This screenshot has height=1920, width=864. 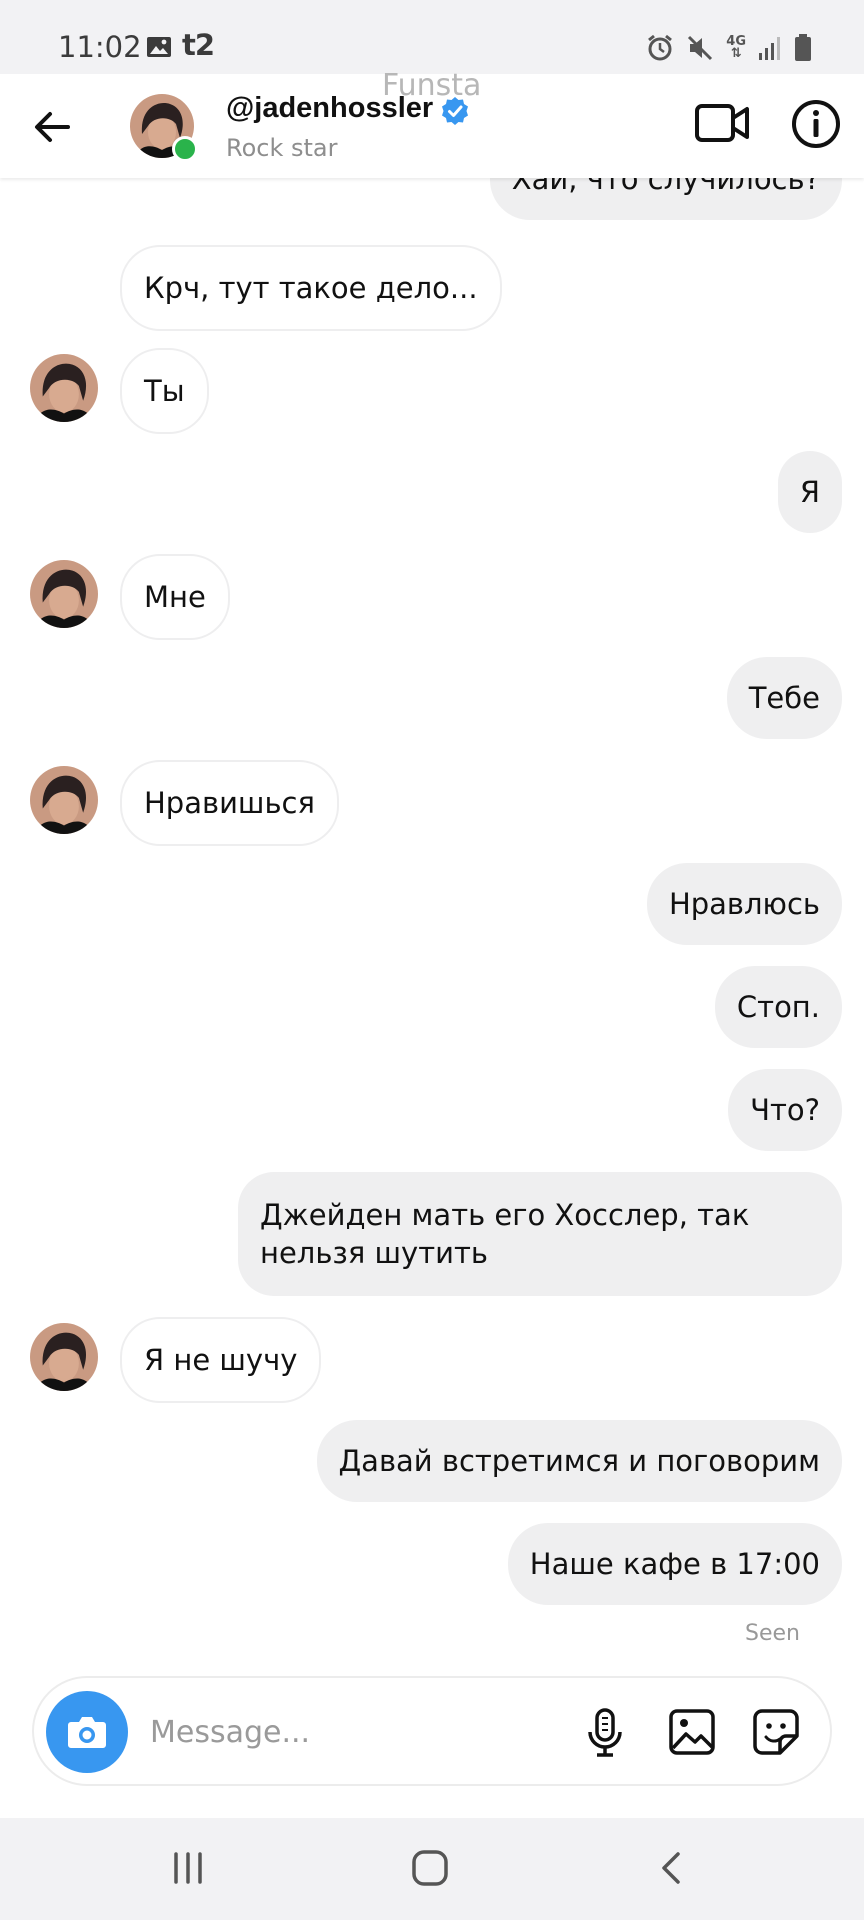 I want to click on network-arrows-icon: ⇅, so click(x=736, y=53).